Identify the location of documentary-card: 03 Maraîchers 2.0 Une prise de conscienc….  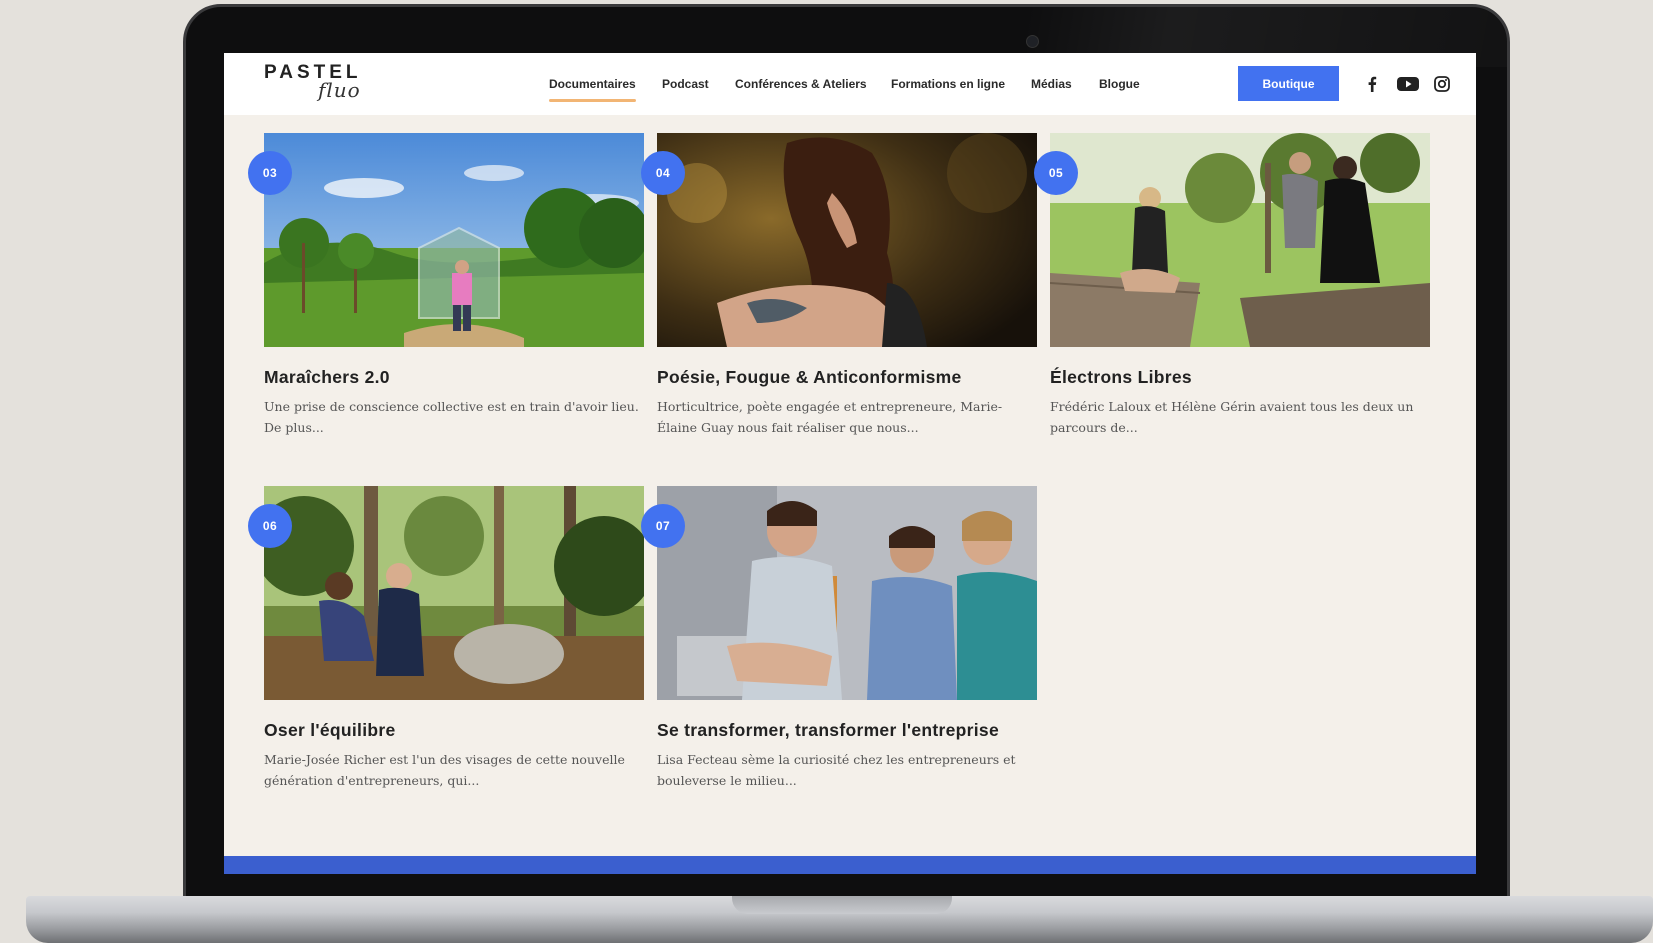
(446, 285).